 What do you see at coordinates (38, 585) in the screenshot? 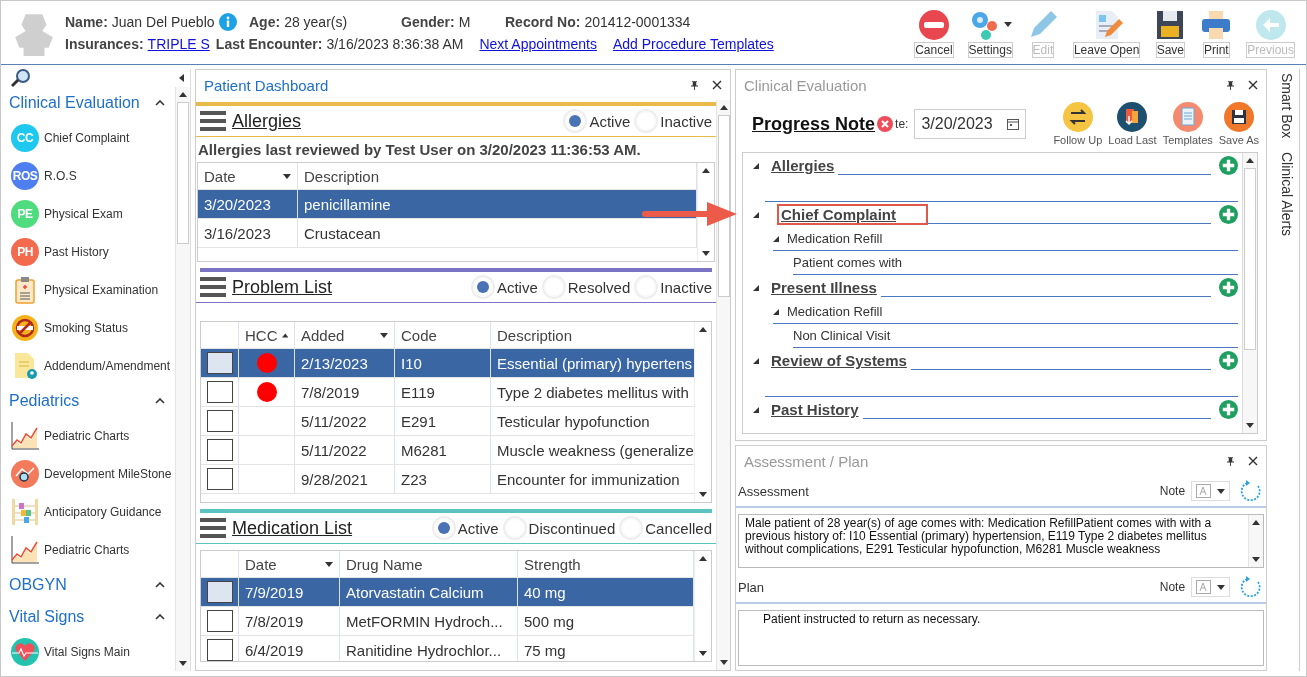
I see `group-title: OBGYN` at bounding box center [38, 585].